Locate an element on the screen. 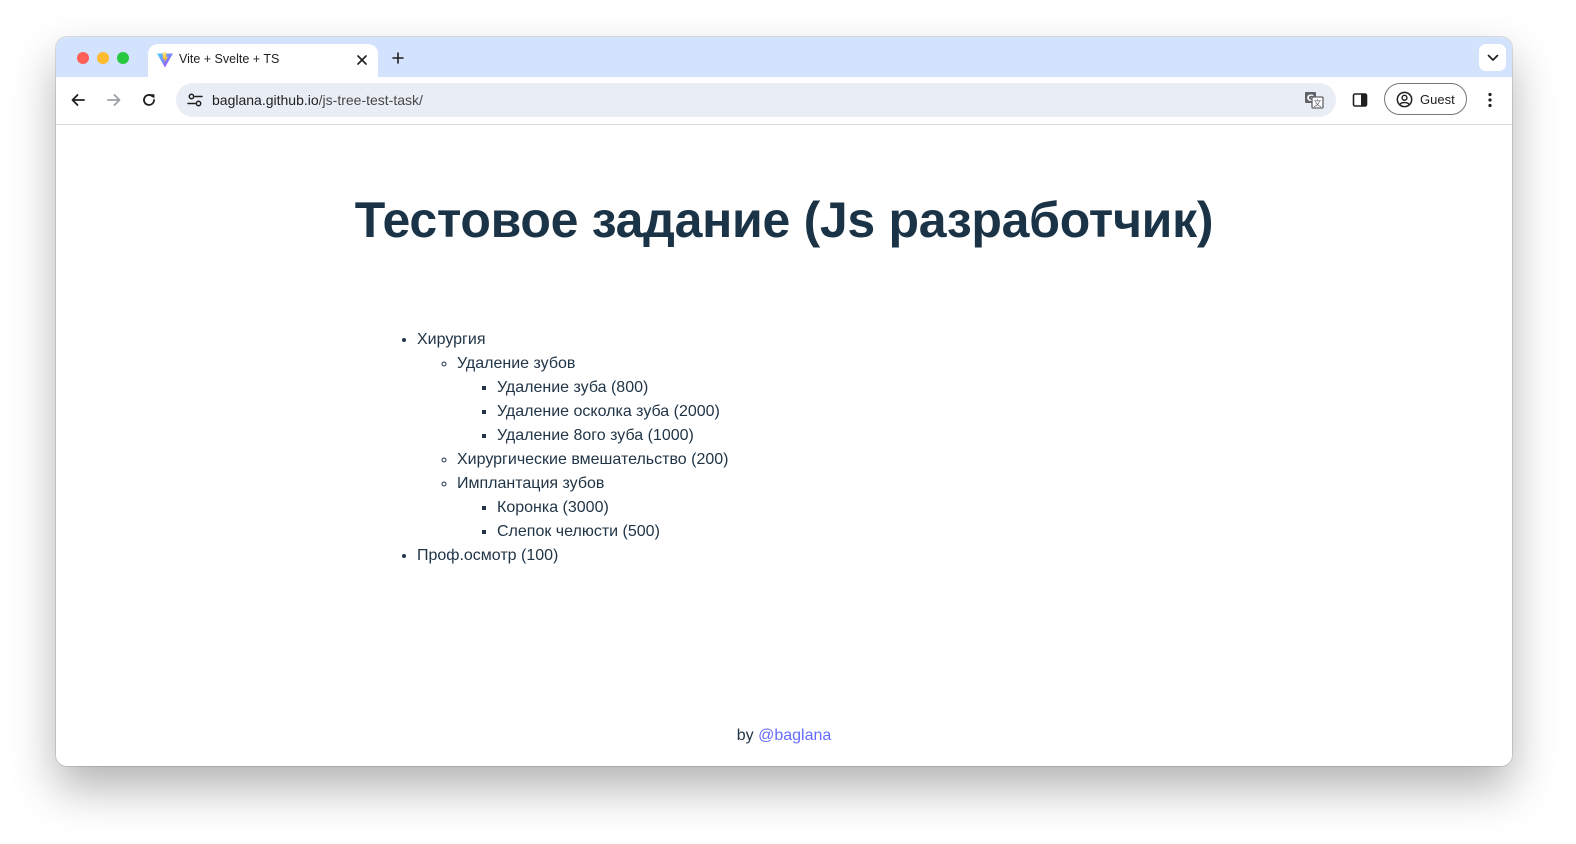  reload-button is located at coordinates (149, 100).